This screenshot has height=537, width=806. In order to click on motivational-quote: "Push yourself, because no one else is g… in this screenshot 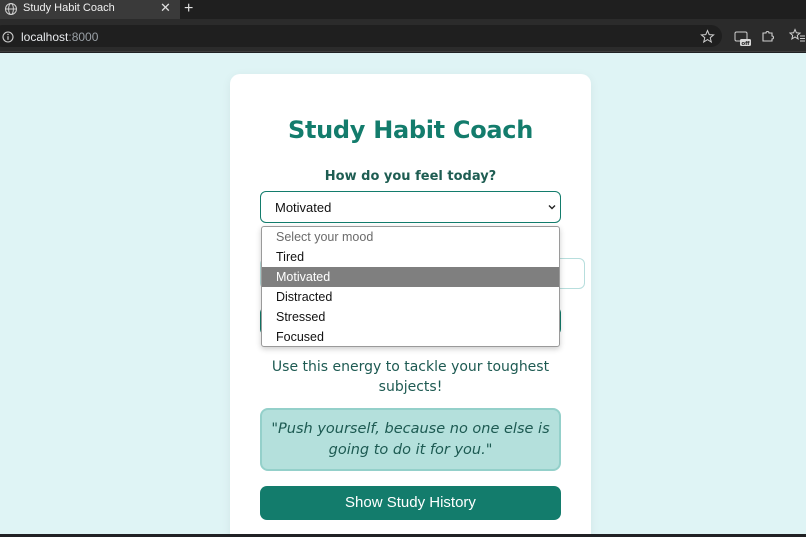, I will do `click(410, 439)`.